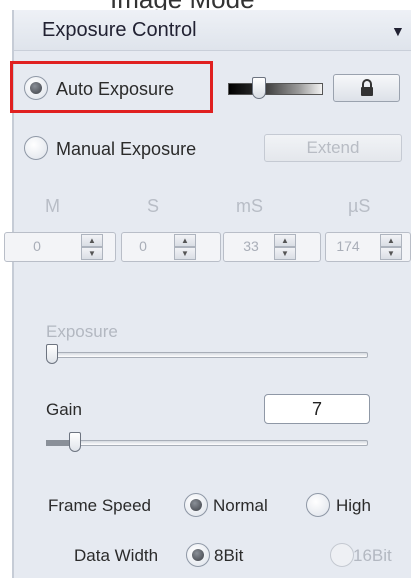 The image size is (411, 578). Describe the element at coordinates (391, 253) in the screenshot. I see `microseconds-down-icon: ▼` at that location.